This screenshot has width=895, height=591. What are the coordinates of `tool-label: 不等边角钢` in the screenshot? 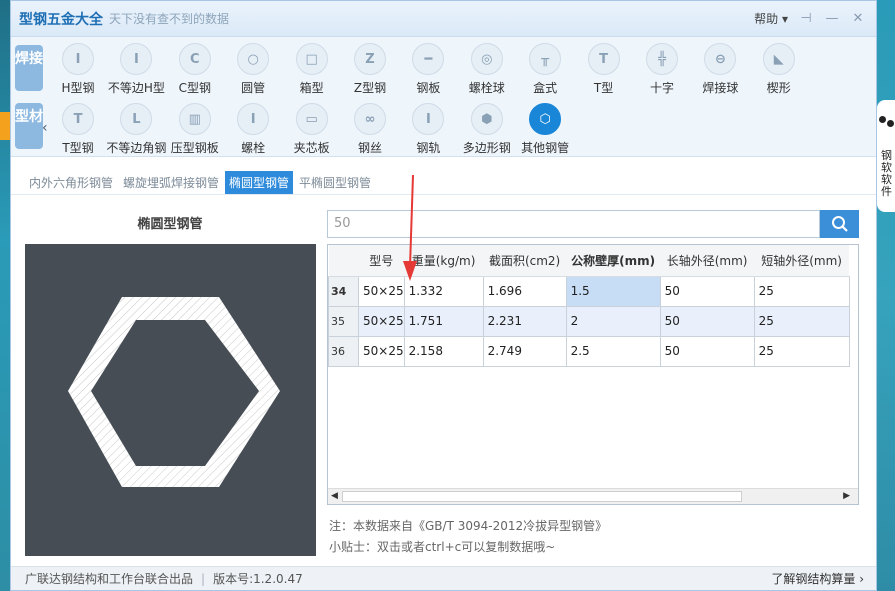 It's located at (136, 148).